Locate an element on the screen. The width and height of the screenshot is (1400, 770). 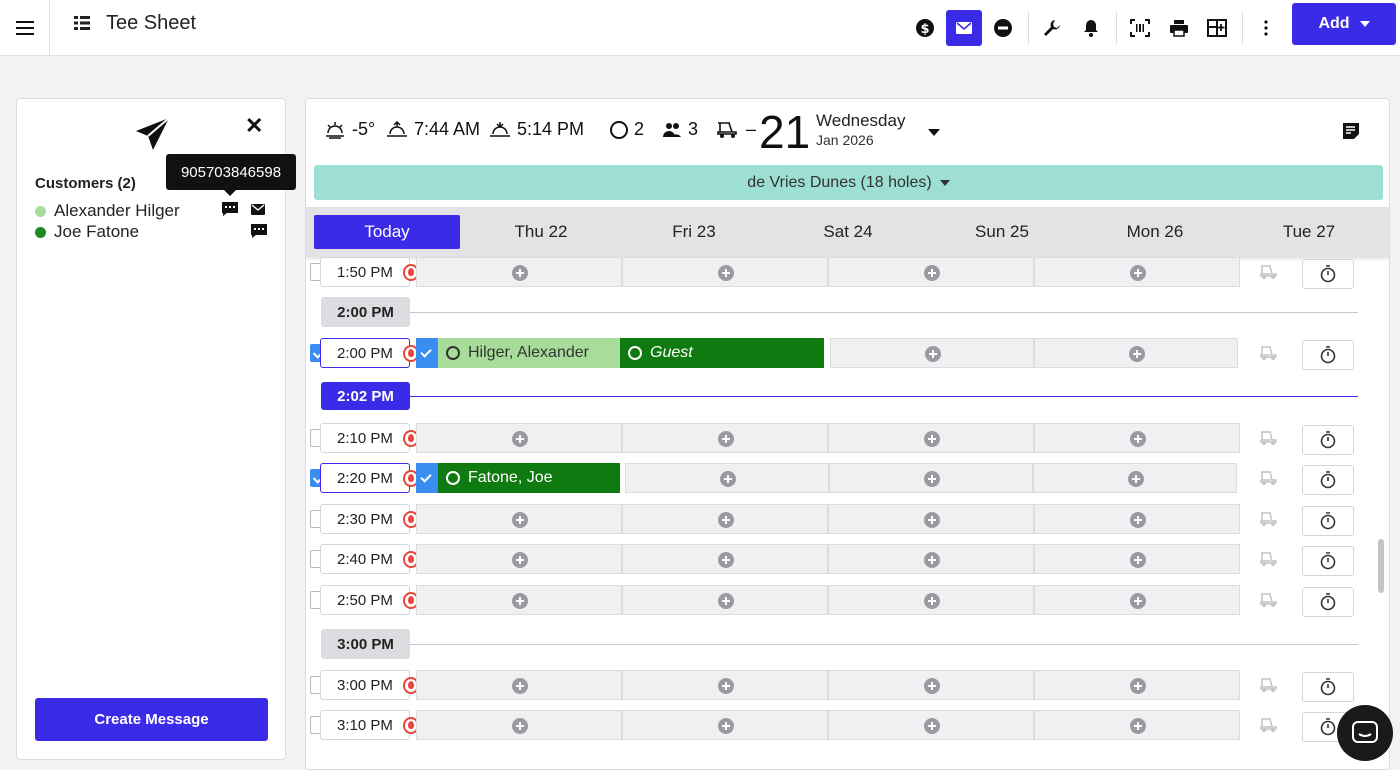
print-button is located at coordinates (1179, 28).